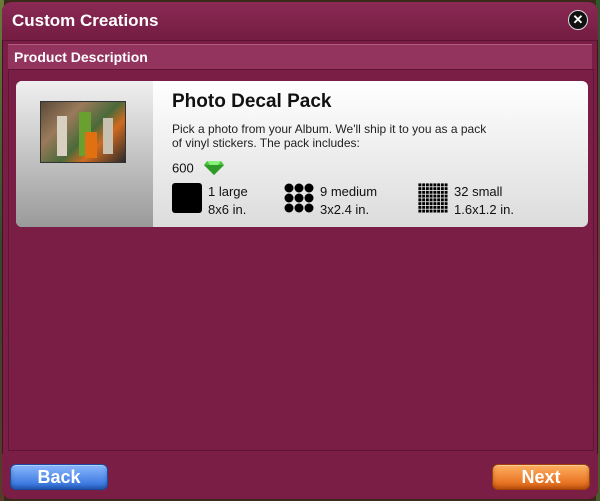 The height and width of the screenshot is (501, 600). What do you see at coordinates (541, 477) in the screenshot?
I see `next-button: Next` at bounding box center [541, 477].